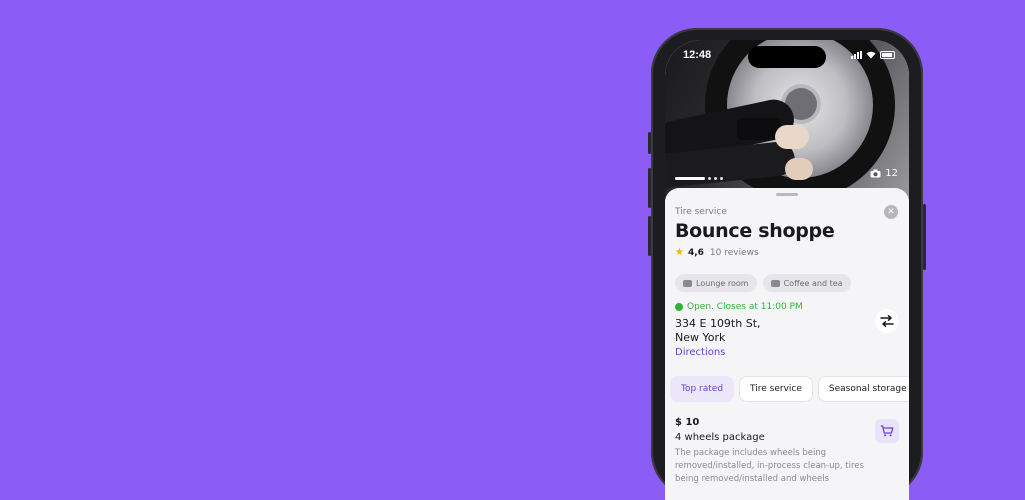 The image size is (1025, 500). What do you see at coordinates (718, 323) in the screenshot?
I see `address-line-1: 334 E 109th St,` at bounding box center [718, 323].